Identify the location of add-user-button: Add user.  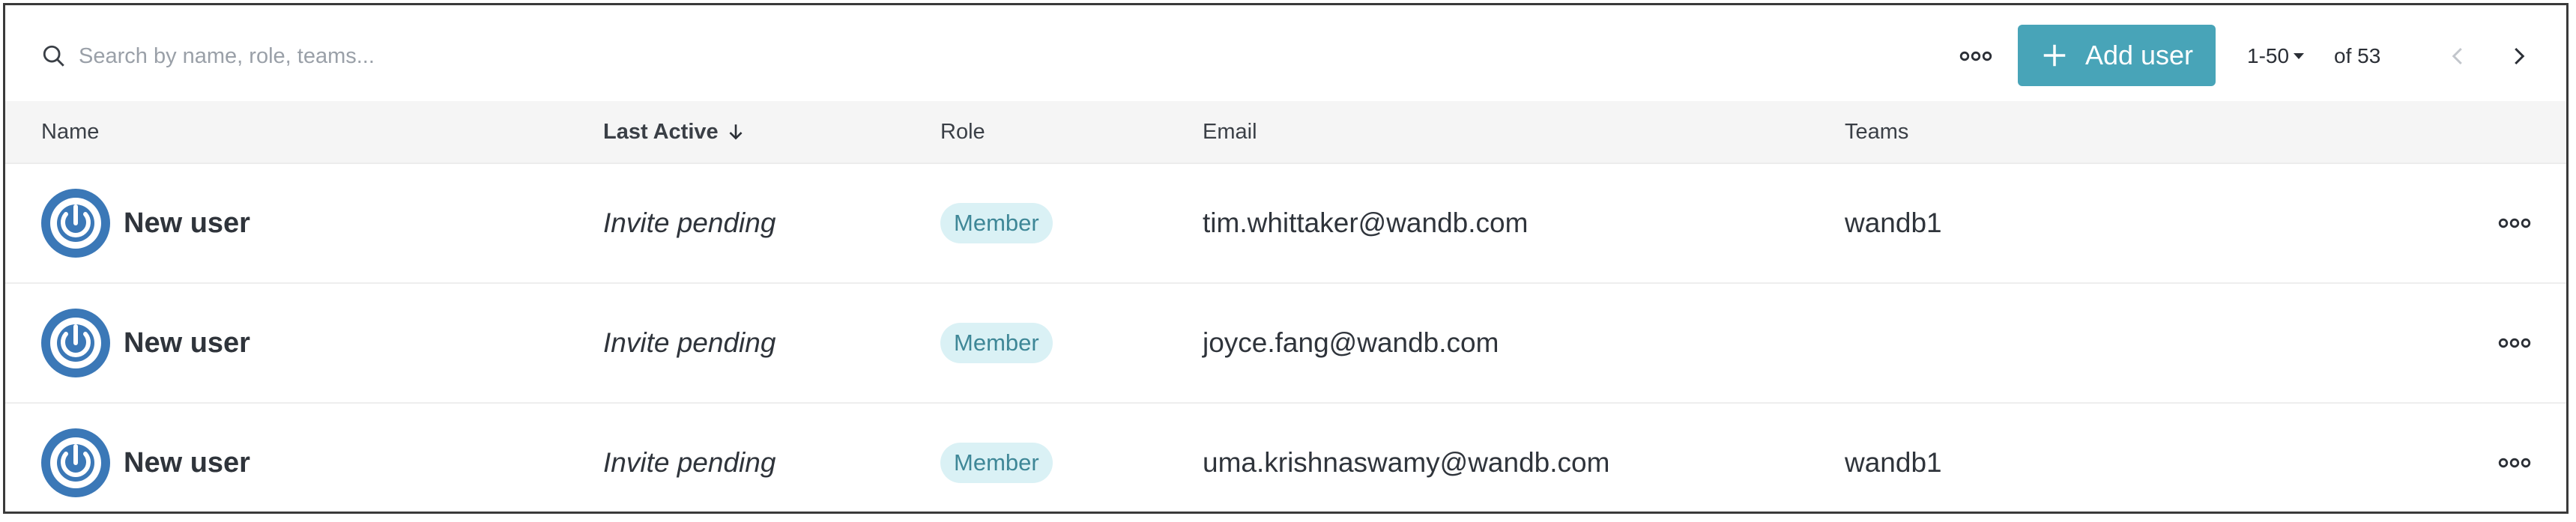
(2117, 55).